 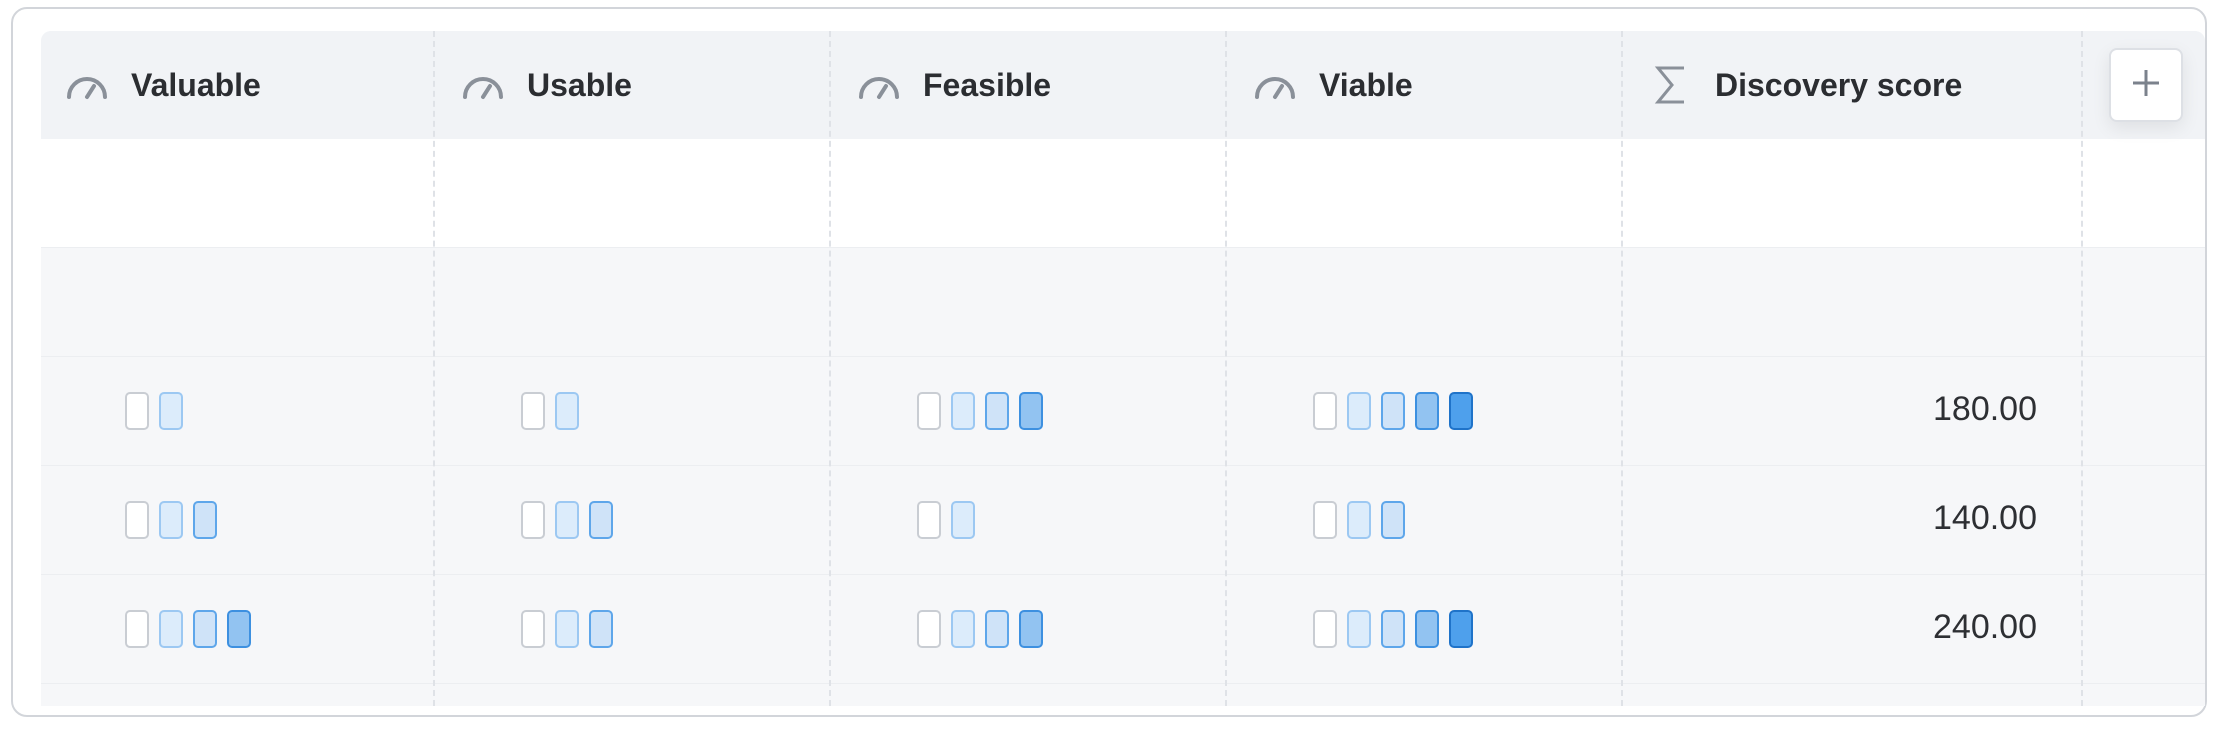 I want to click on table-row: 140.00, so click(x=1123, y=520).